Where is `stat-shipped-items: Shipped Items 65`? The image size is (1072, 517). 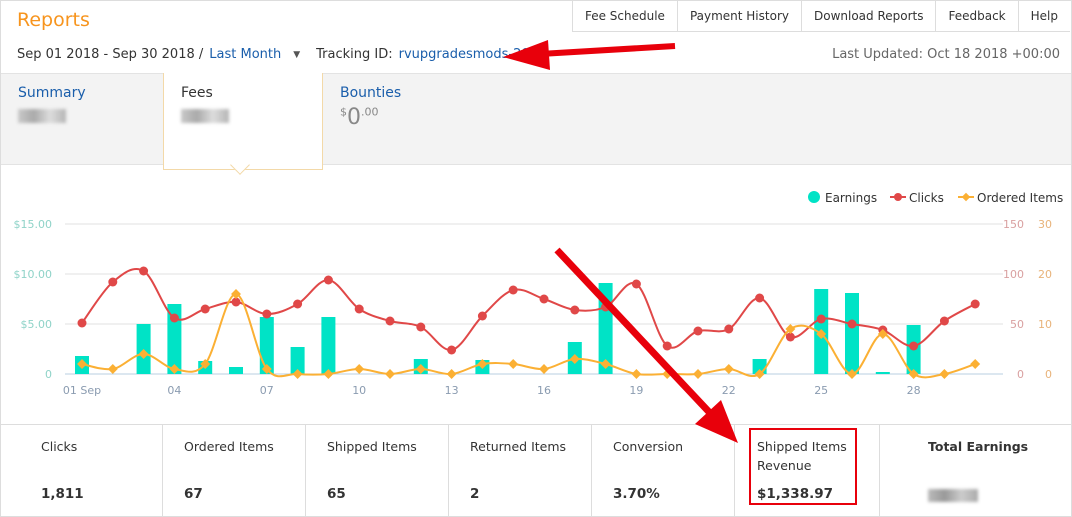 stat-shipped-items: Shipped Items 65 is located at coordinates (377, 470).